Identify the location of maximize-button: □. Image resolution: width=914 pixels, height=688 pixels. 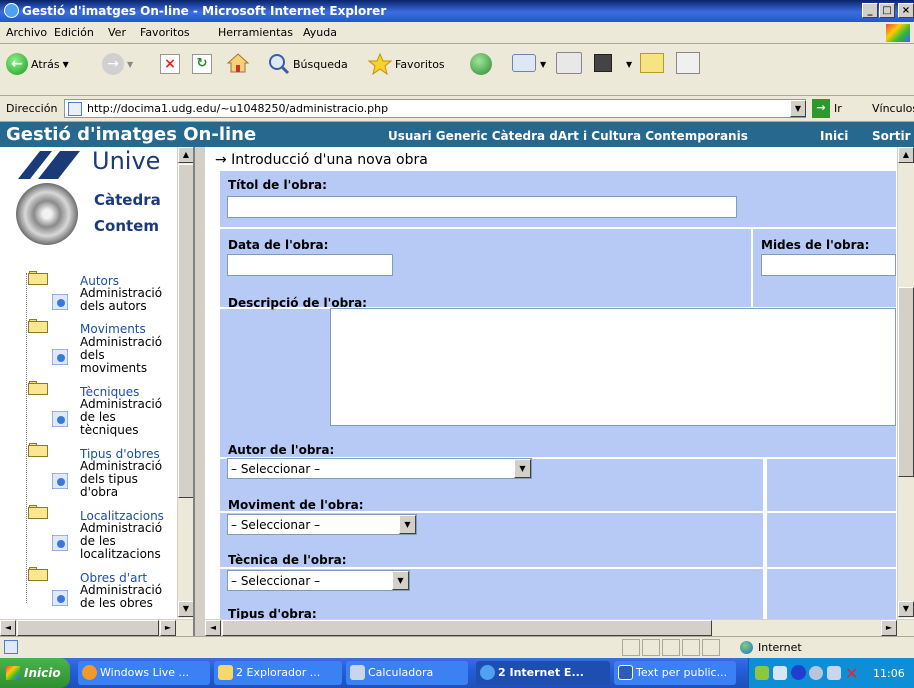
(887, 10).